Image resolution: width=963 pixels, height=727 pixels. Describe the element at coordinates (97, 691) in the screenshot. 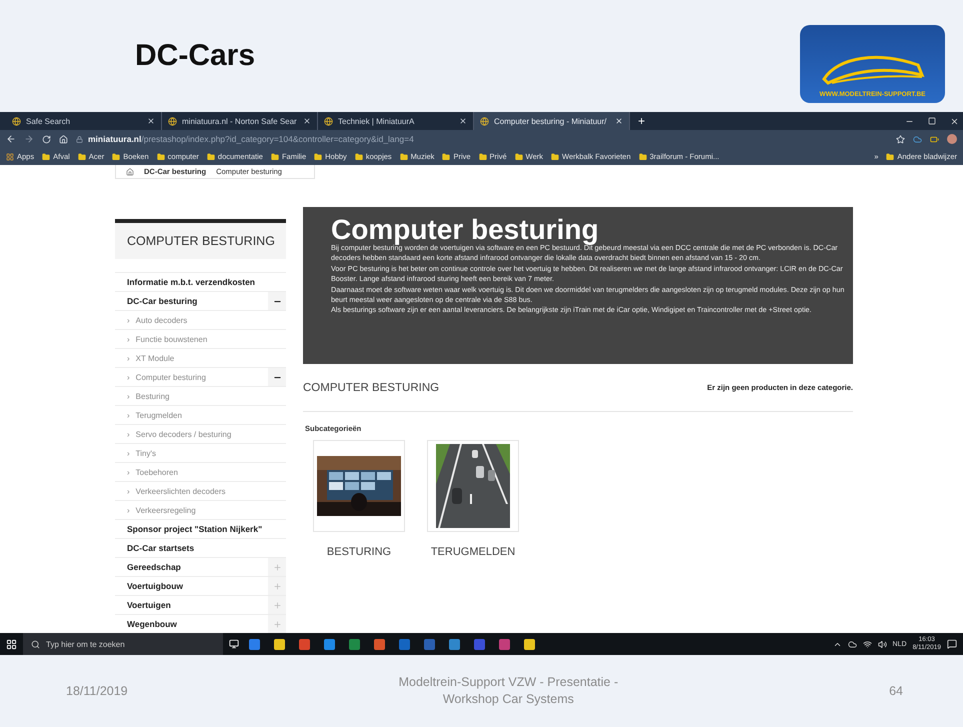

I see `slide-date: 18/11/2019` at that location.